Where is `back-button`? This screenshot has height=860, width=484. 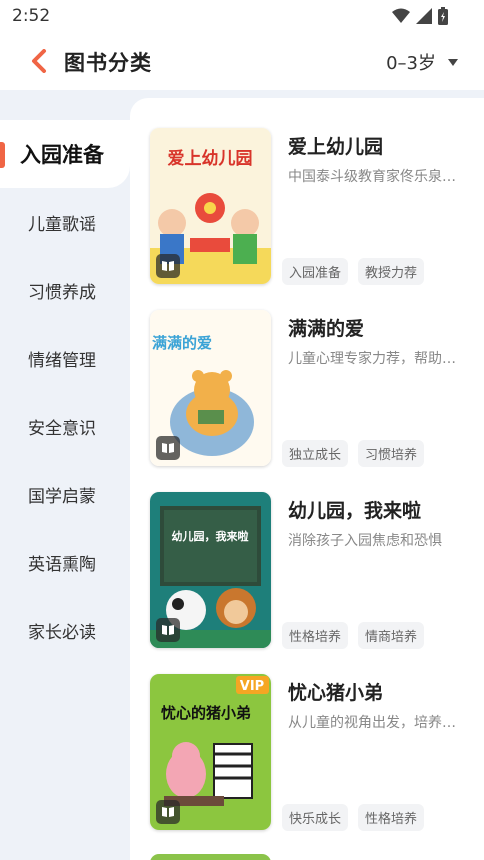 back-button is located at coordinates (39, 61).